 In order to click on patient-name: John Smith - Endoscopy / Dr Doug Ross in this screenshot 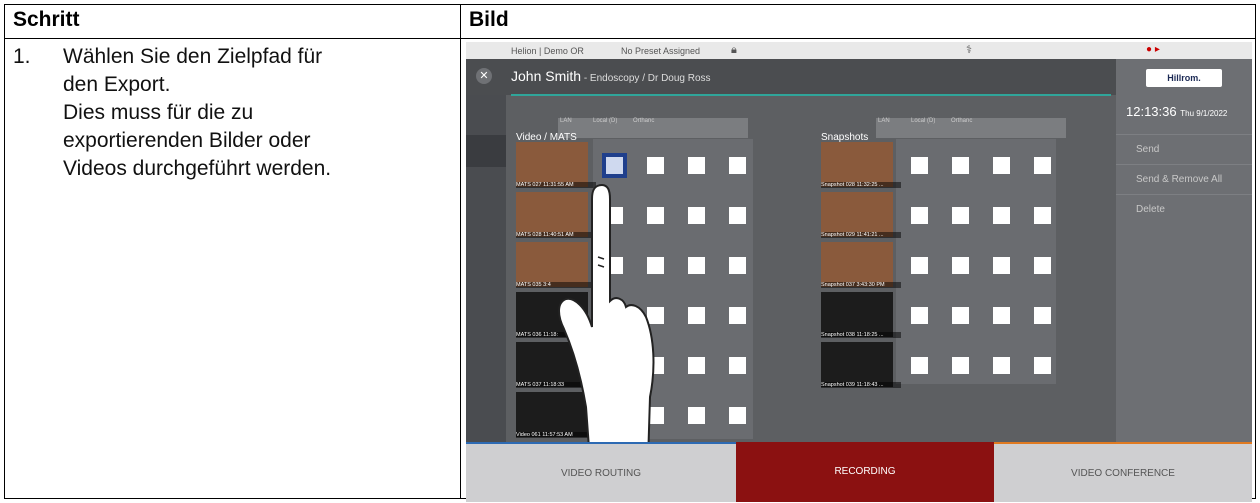, I will do `click(611, 76)`.